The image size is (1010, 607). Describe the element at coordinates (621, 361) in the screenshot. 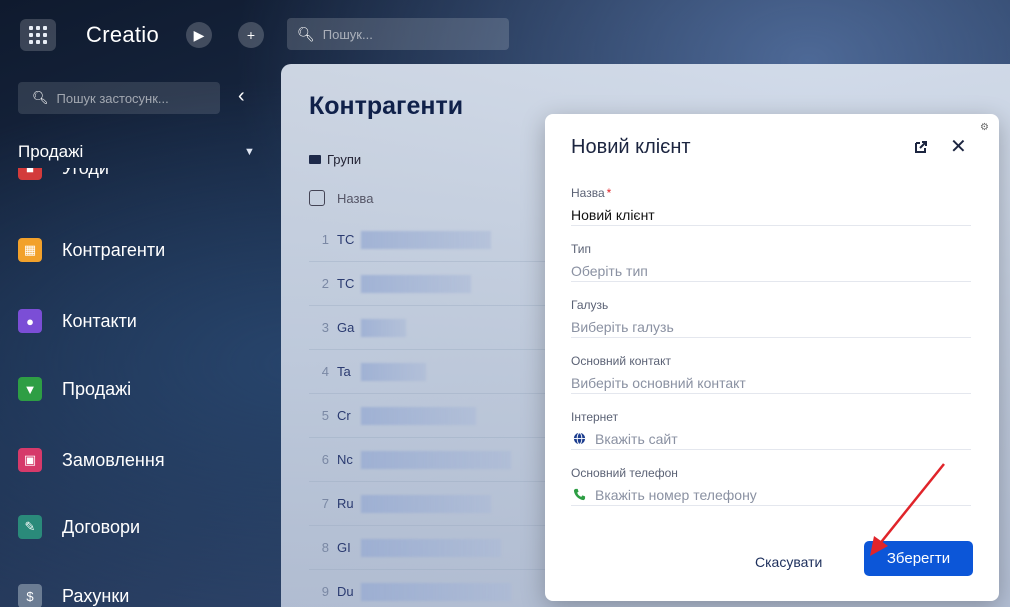

I see `primary-contact-field-label: Основний контакт` at that location.